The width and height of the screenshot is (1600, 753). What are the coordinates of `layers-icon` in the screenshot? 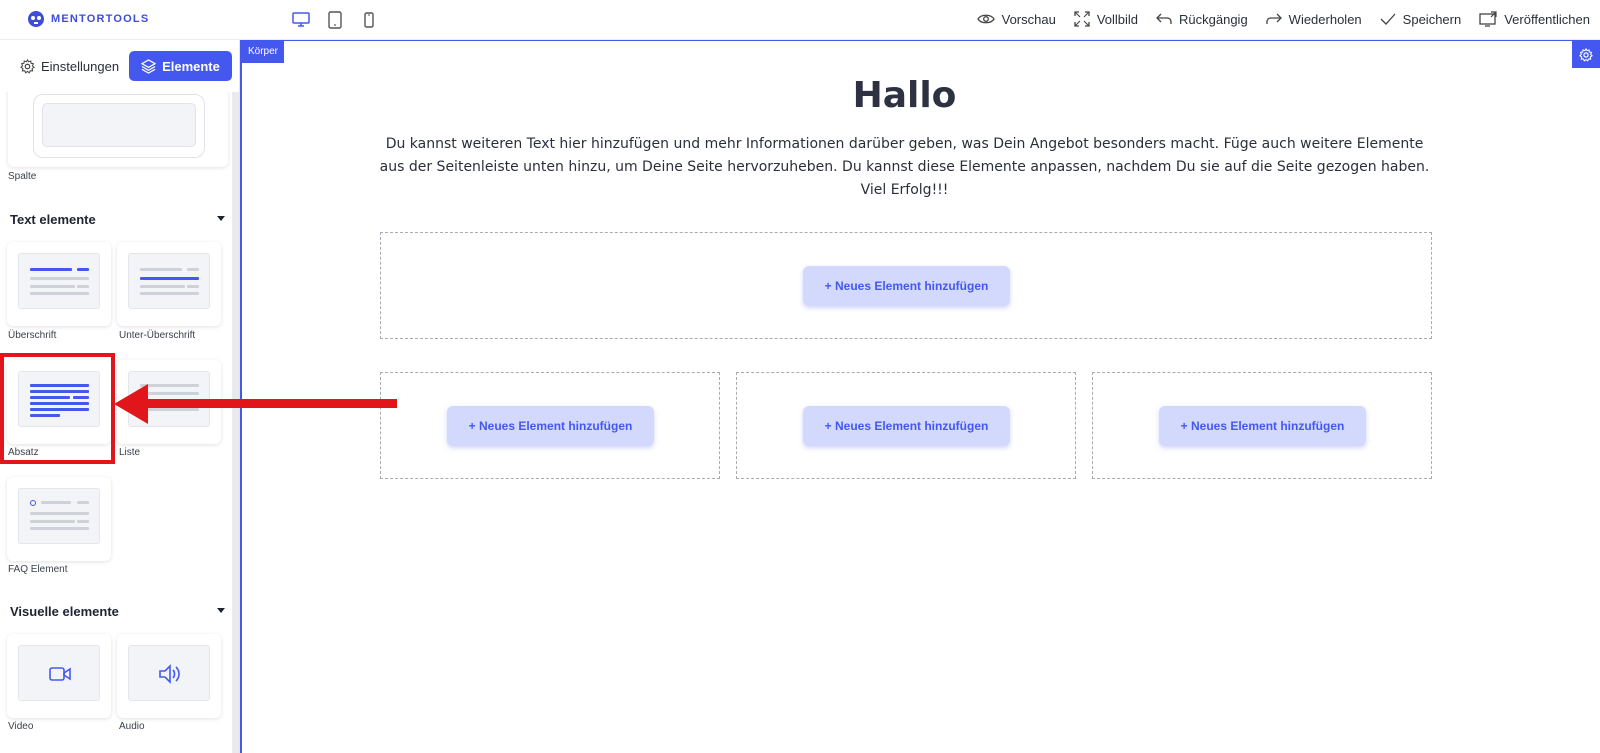 It's located at (149, 66).